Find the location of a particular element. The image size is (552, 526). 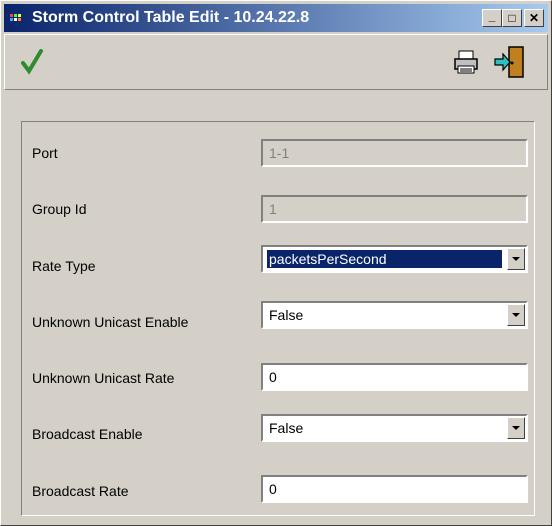

broadcast-enable-value: False is located at coordinates (286, 428).